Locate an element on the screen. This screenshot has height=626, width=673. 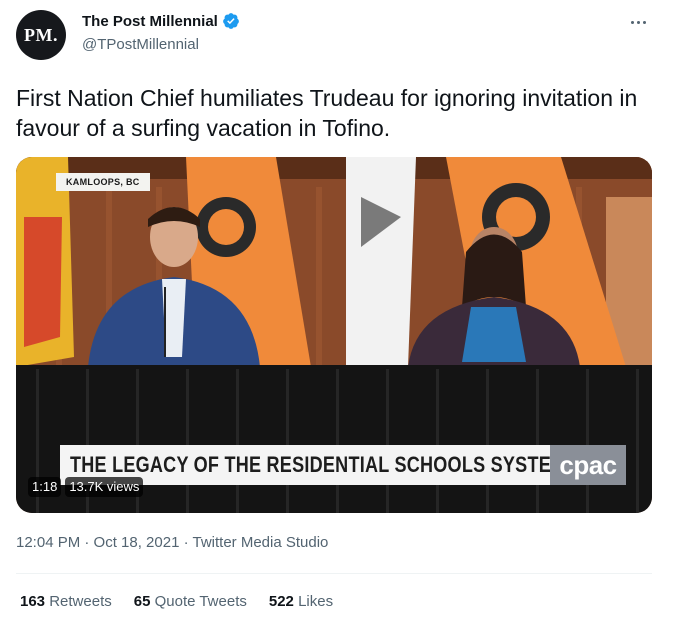
location-tag: KAMLOOPS, BC is located at coordinates (103, 182).